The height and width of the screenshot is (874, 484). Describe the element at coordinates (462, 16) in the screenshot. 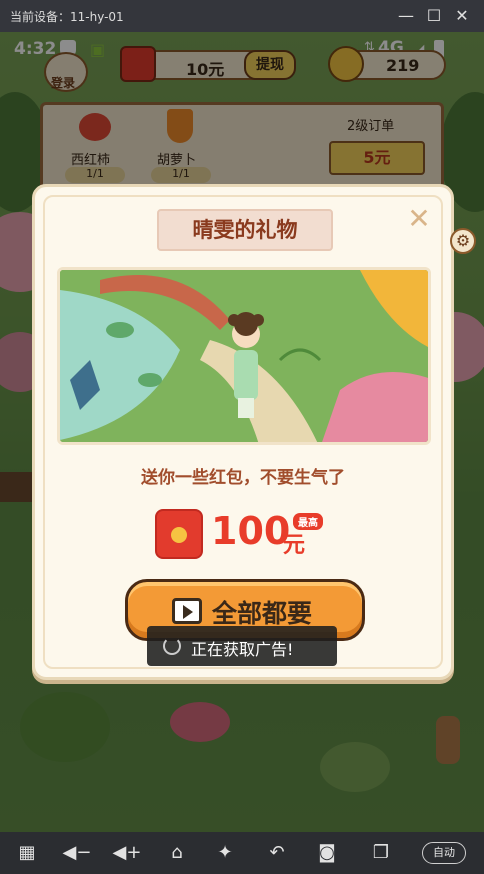

I see `close-window-icon: ✕` at that location.